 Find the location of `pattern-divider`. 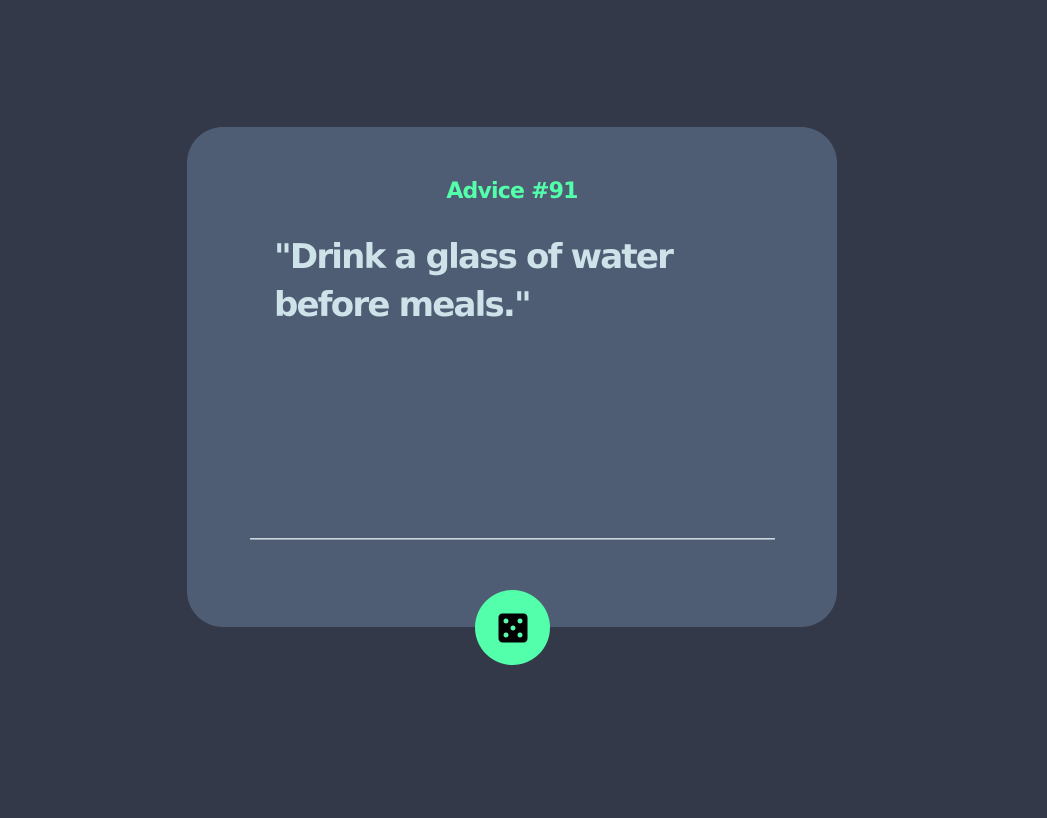

pattern-divider is located at coordinates (512, 539).